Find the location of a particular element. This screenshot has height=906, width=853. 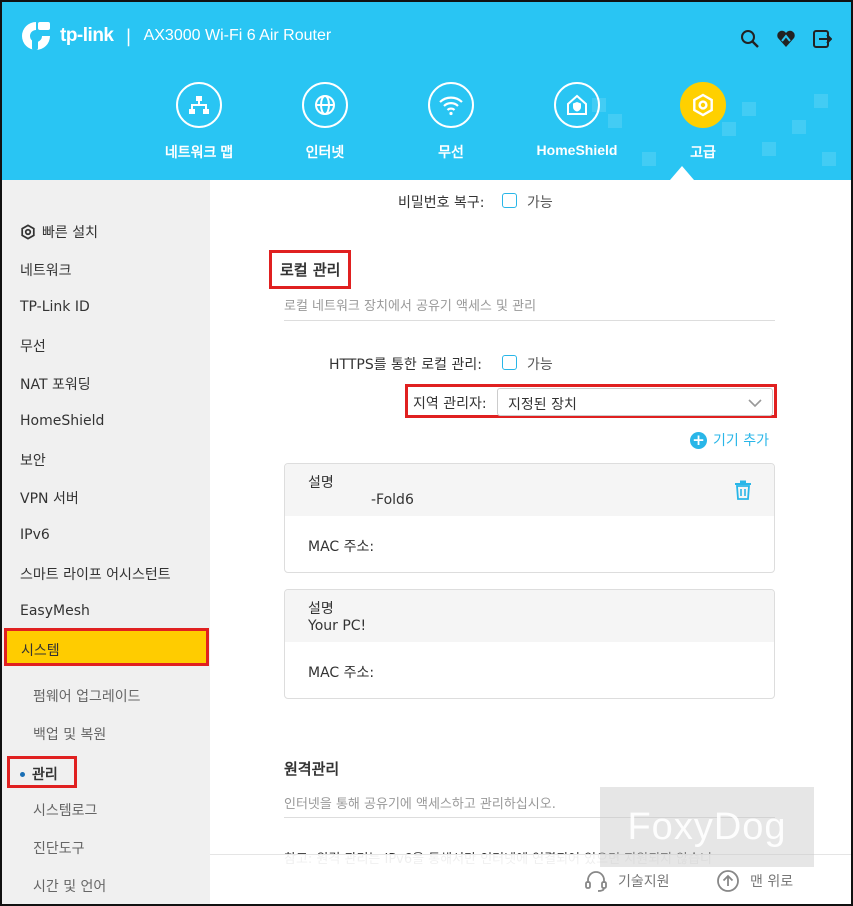

sidebar-item-homeshield: HomeShield is located at coordinates (62, 421).